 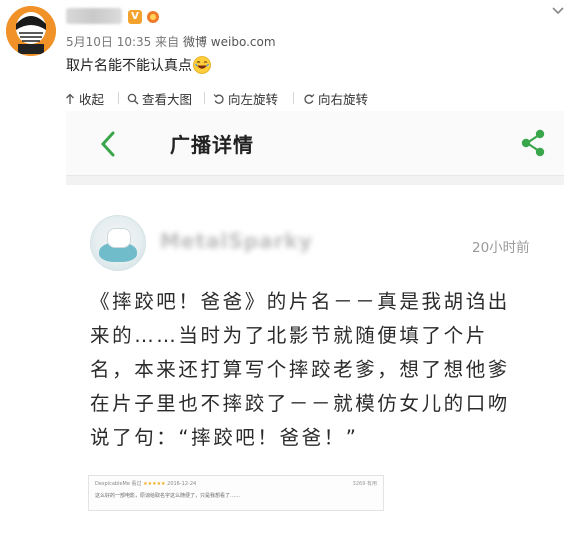 What do you see at coordinates (129, 66) in the screenshot?
I see `post-text-content: 取片名能不能认真点` at bounding box center [129, 66].